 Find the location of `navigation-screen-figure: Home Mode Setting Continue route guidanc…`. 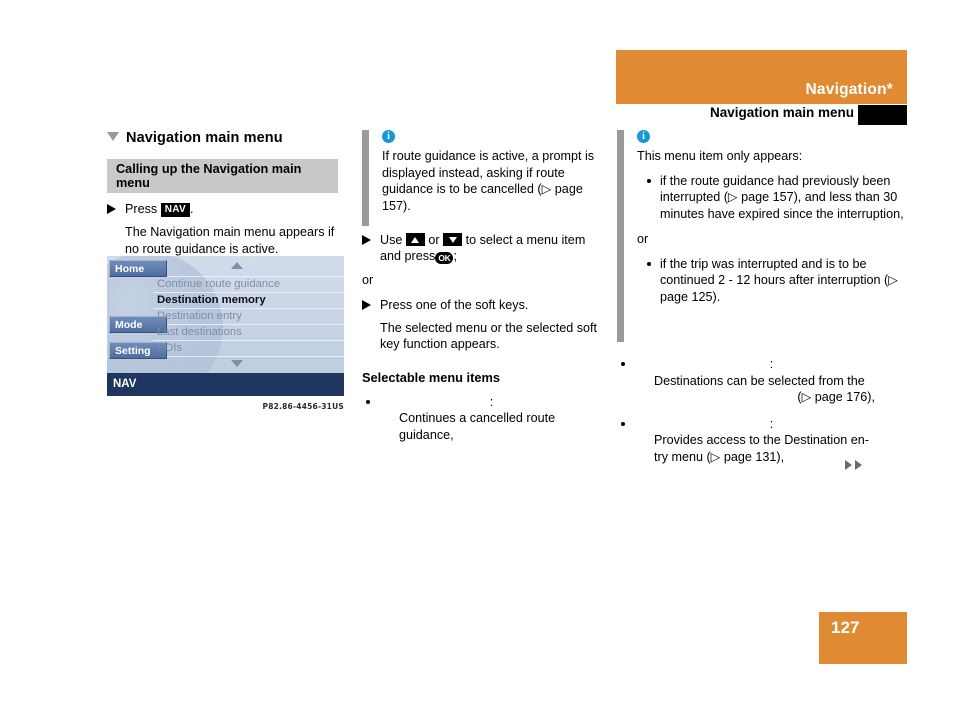

navigation-screen-figure: Home Mode Setting Continue route guidanc… is located at coordinates (227, 333).